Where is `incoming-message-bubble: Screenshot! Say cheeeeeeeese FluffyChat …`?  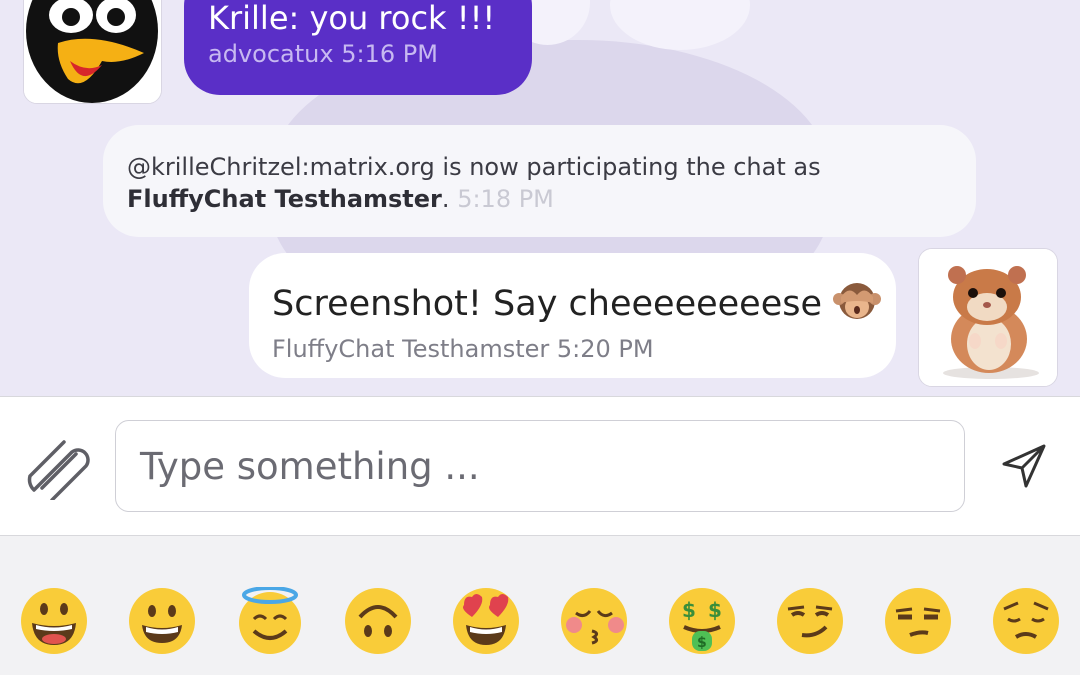
incoming-message-bubble: Screenshot! Say cheeeeeeeese FluffyChat … is located at coordinates (572, 315).